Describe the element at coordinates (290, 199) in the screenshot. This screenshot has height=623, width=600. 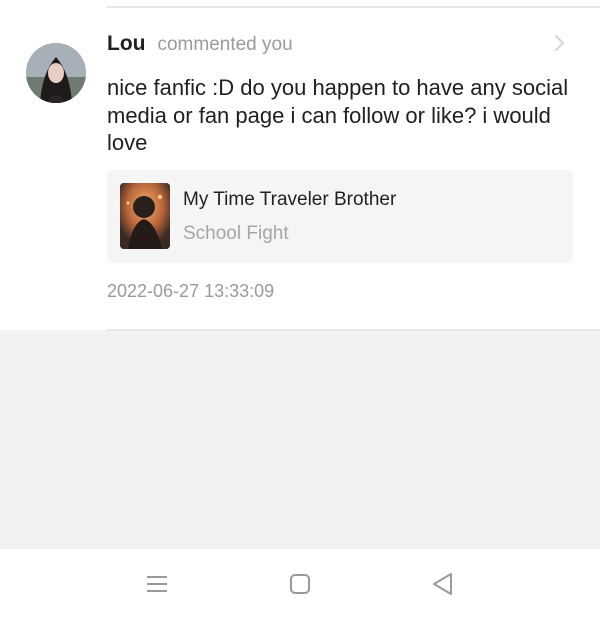
I see `work-title: My Time Traveler Brother` at that location.